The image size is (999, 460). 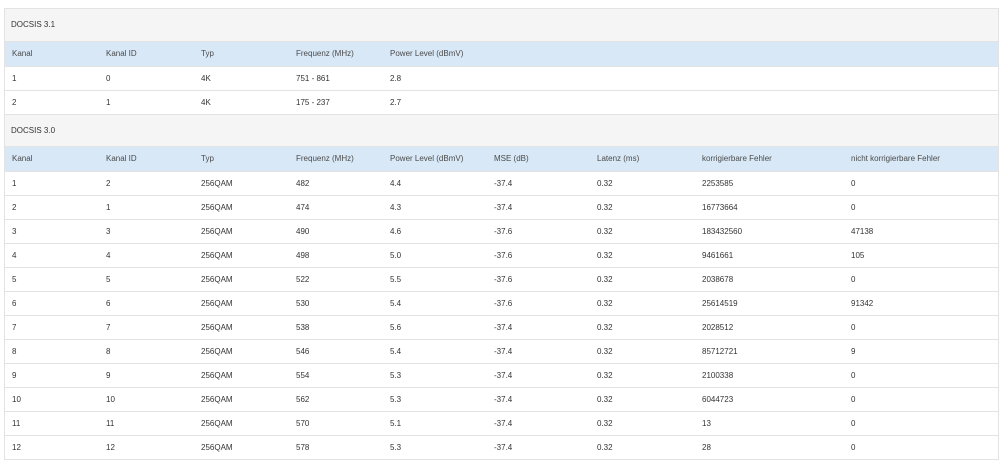 I want to click on table-row: 9 9 256QAM 554 5.3 -37.4 0.32 2100338 0, so click(x=501, y=376).